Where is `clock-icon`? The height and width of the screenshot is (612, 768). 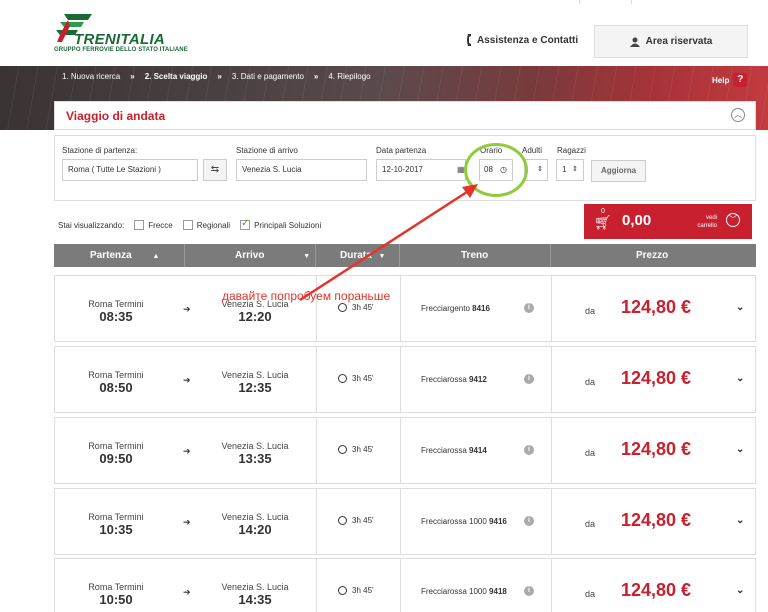
clock-icon is located at coordinates (342, 521).